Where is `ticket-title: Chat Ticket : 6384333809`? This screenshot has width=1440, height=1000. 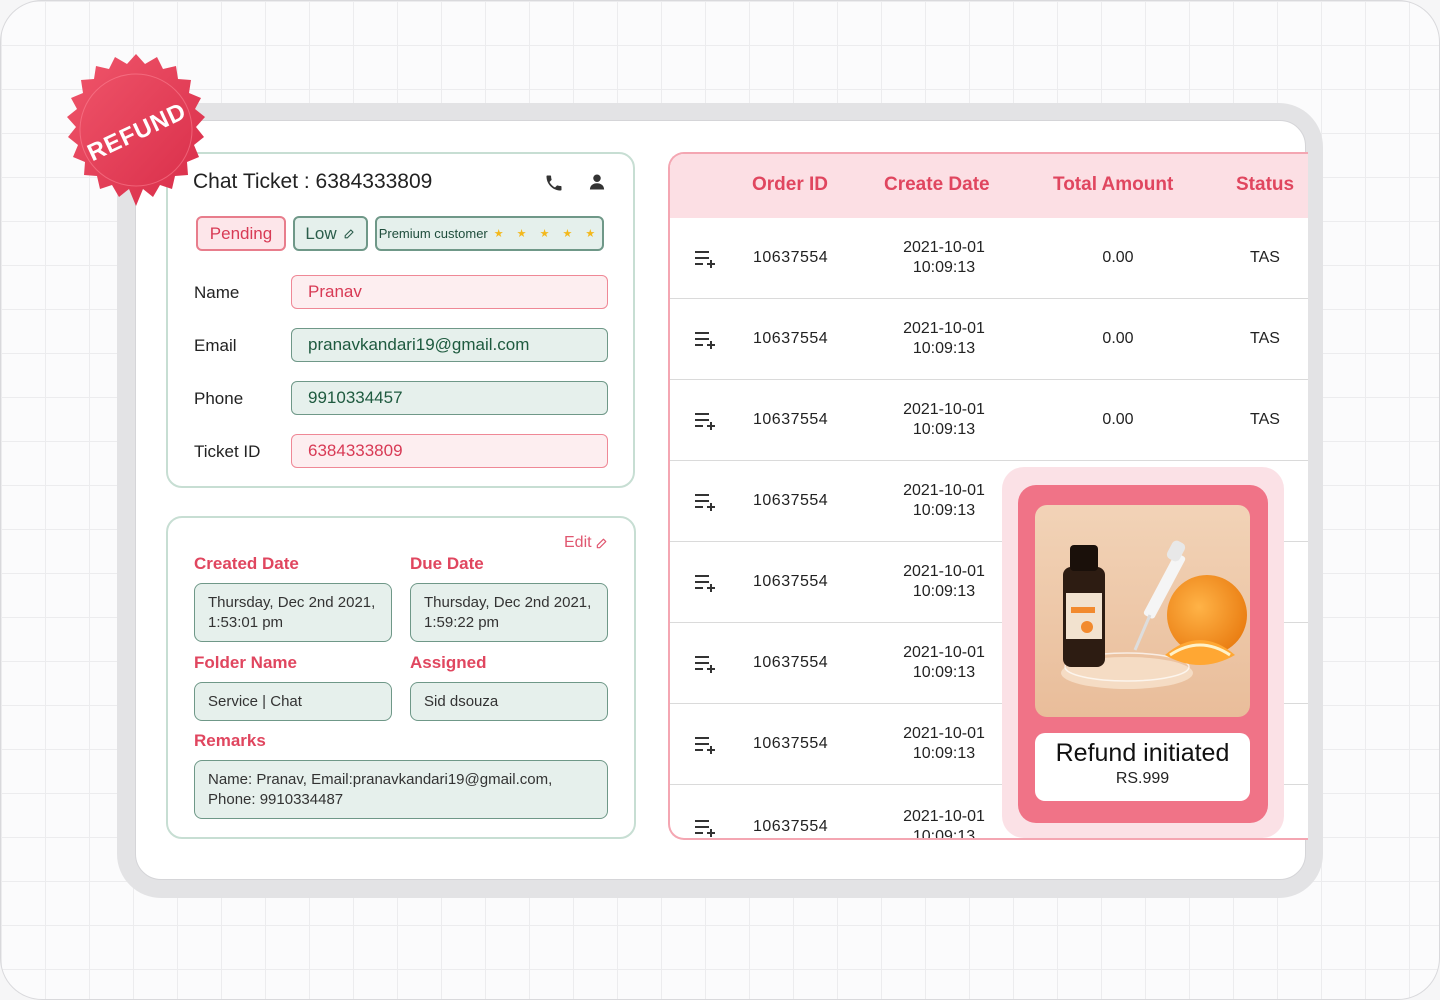
ticket-title: Chat Ticket : 6384333809 is located at coordinates (313, 181).